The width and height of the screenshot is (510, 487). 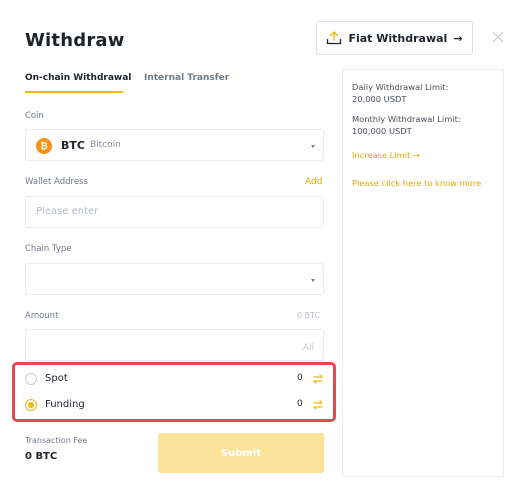 What do you see at coordinates (73, 145) in the screenshot?
I see `coin-symbol: BTC` at bounding box center [73, 145].